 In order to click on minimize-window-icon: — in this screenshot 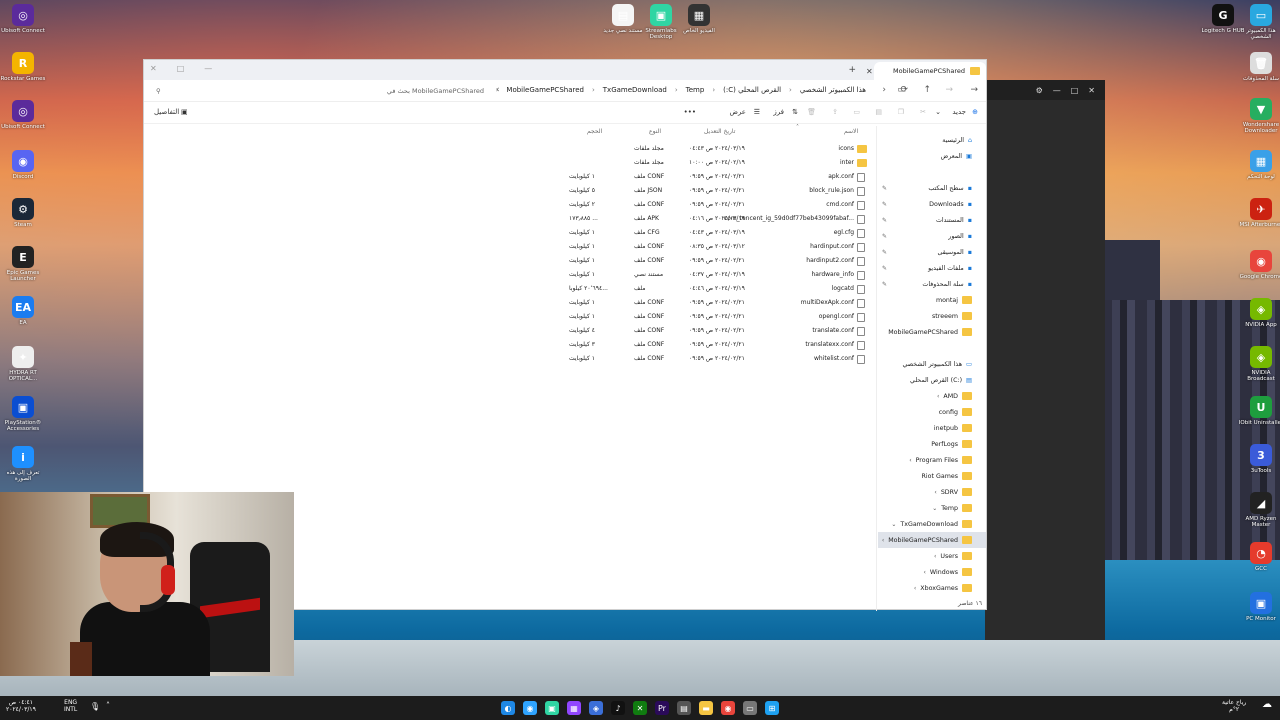, I will do `click(208, 68)`.